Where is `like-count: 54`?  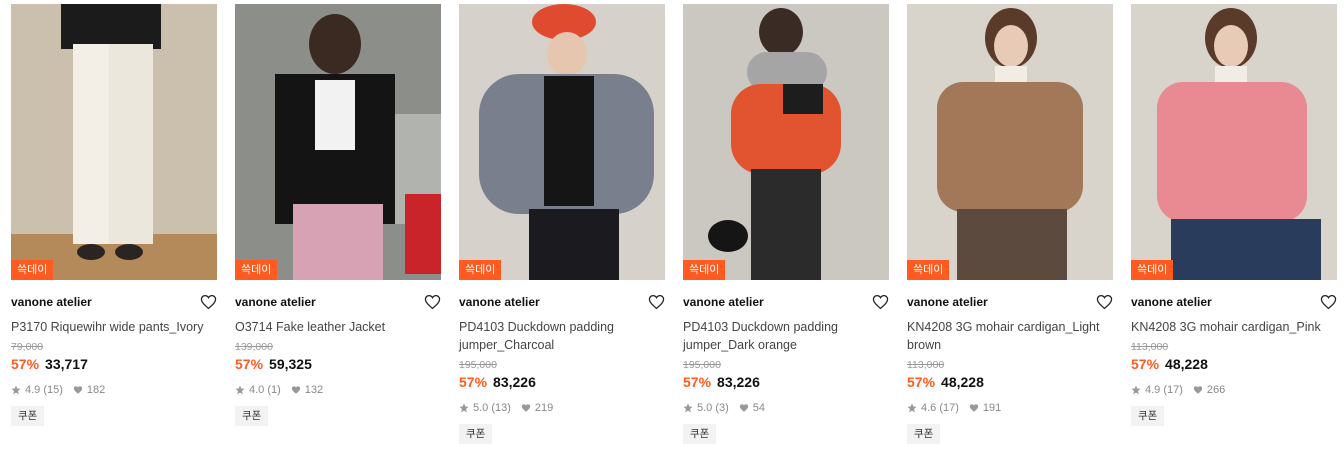 like-count: 54 is located at coordinates (759, 408).